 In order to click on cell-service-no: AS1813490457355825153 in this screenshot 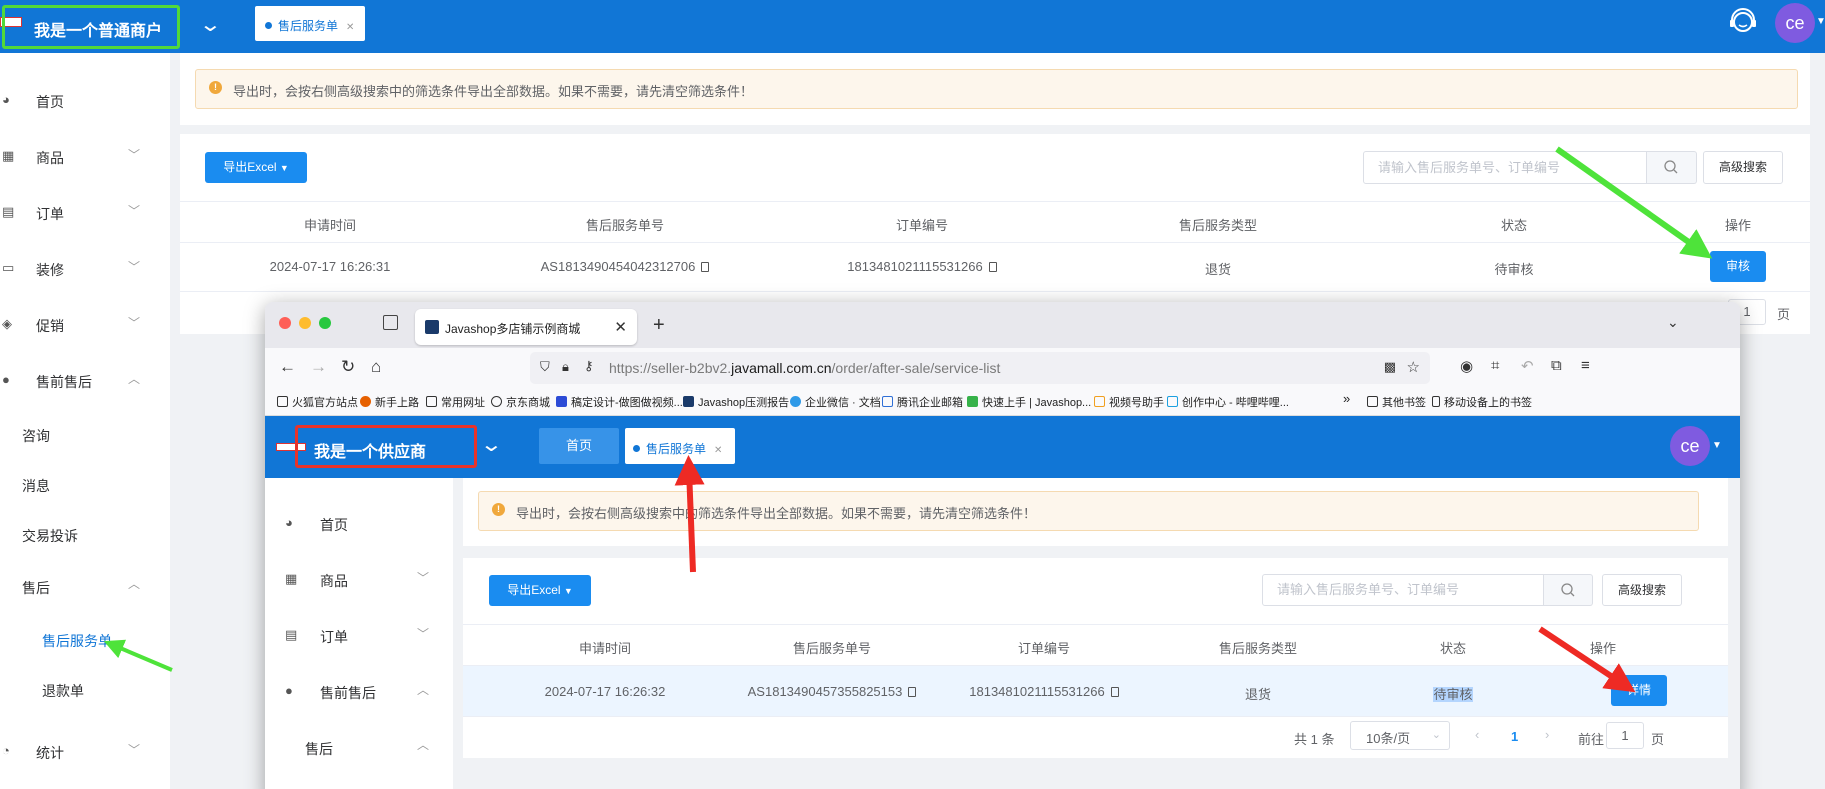, I will do `click(832, 691)`.